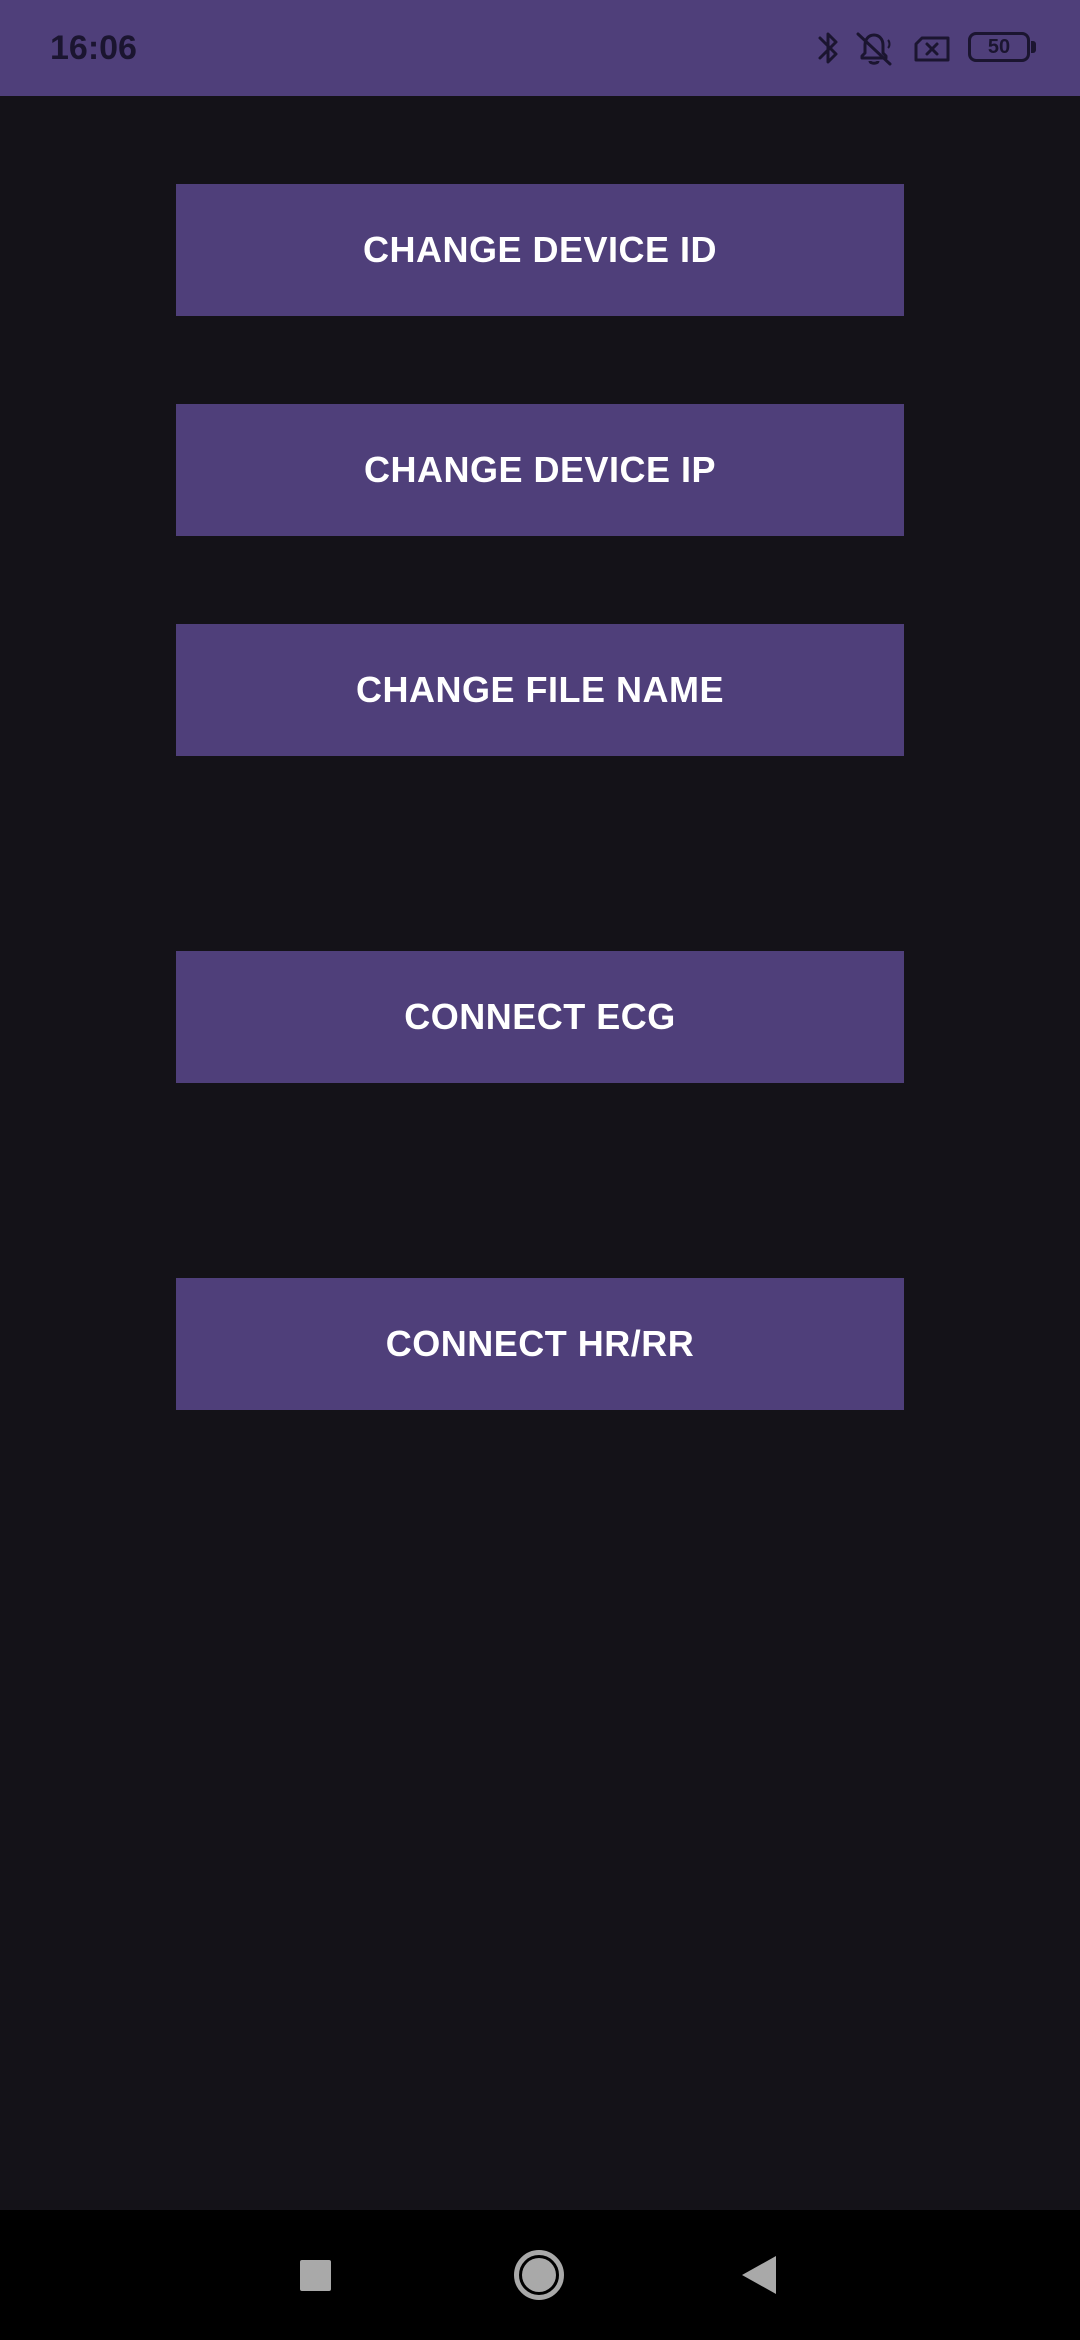  Describe the element at coordinates (540, 1344) in the screenshot. I see `connect-hr-rr-button: CONNECT HR/RR` at that location.